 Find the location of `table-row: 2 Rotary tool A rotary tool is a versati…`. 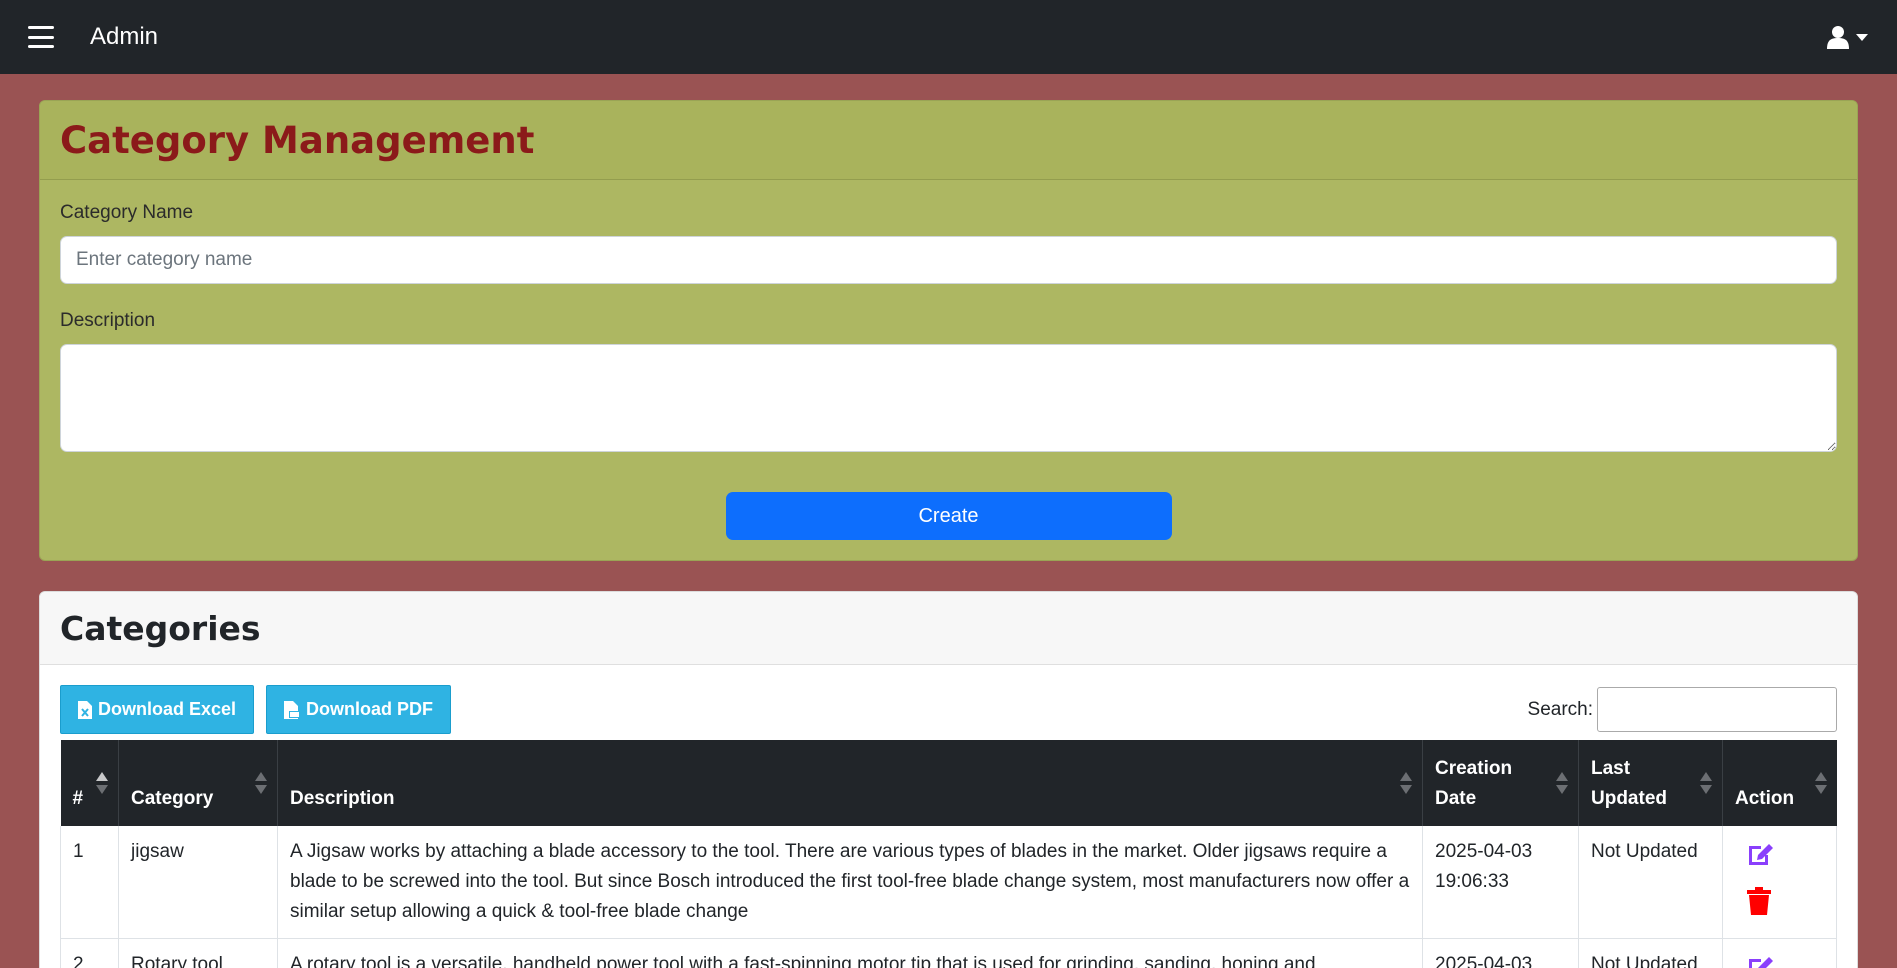

table-row: 2 Rotary tool A rotary tool is a versati… is located at coordinates (948, 953).